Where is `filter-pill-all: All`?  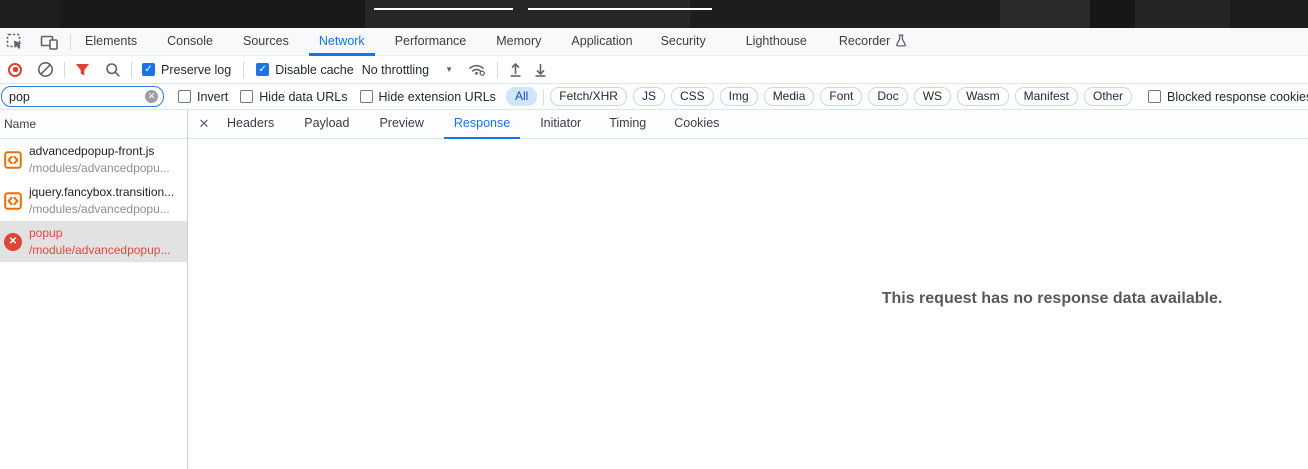
filter-pill-all: All is located at coordinates (521, 96).